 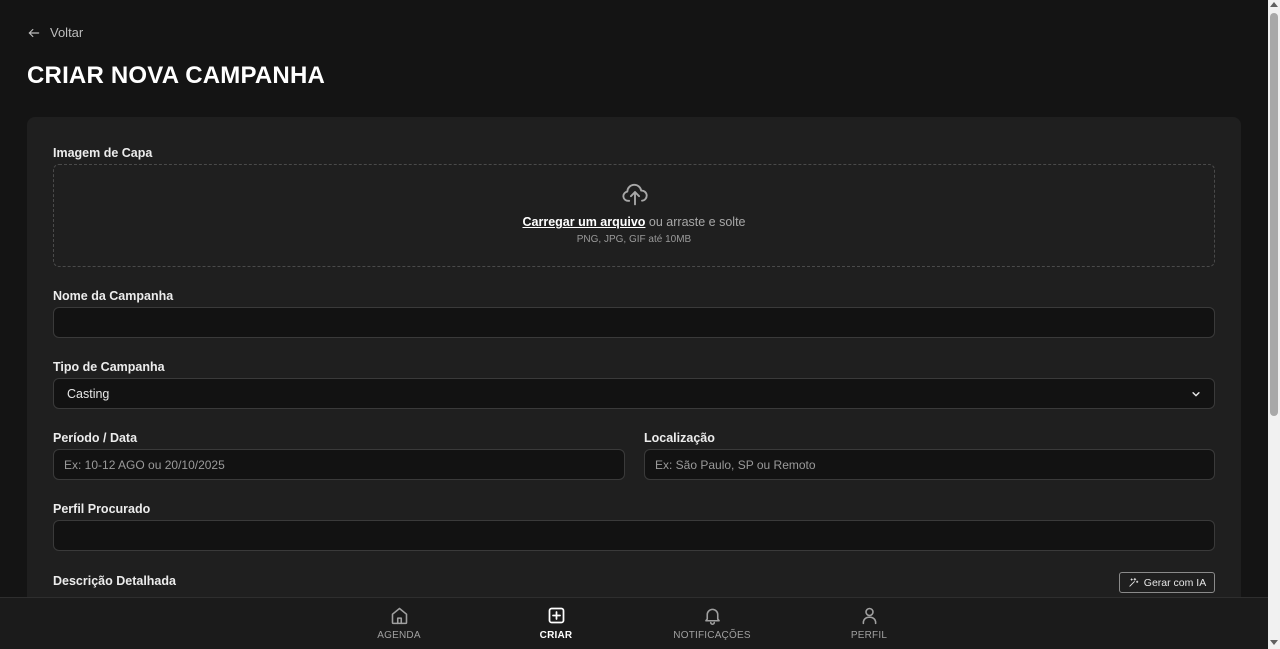 What do you see at coordinates (109, 367) in the screenshot?
I see `type-label: Tipo de Campanha` at bounding box center [109, 367].